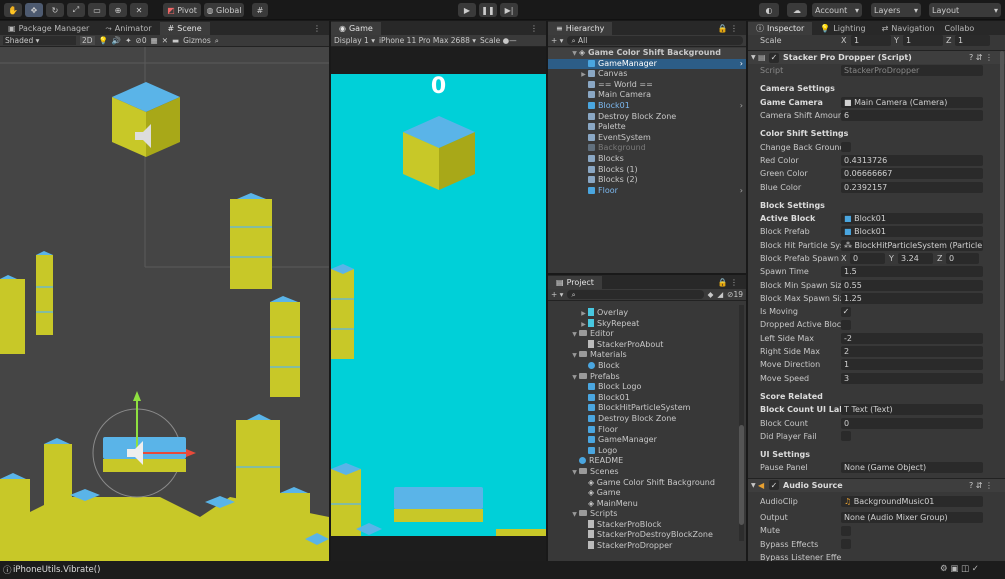 This screenshot has height=579, width=1005. I want to click on account-dropdown: Account ▾, so click(837, 10).